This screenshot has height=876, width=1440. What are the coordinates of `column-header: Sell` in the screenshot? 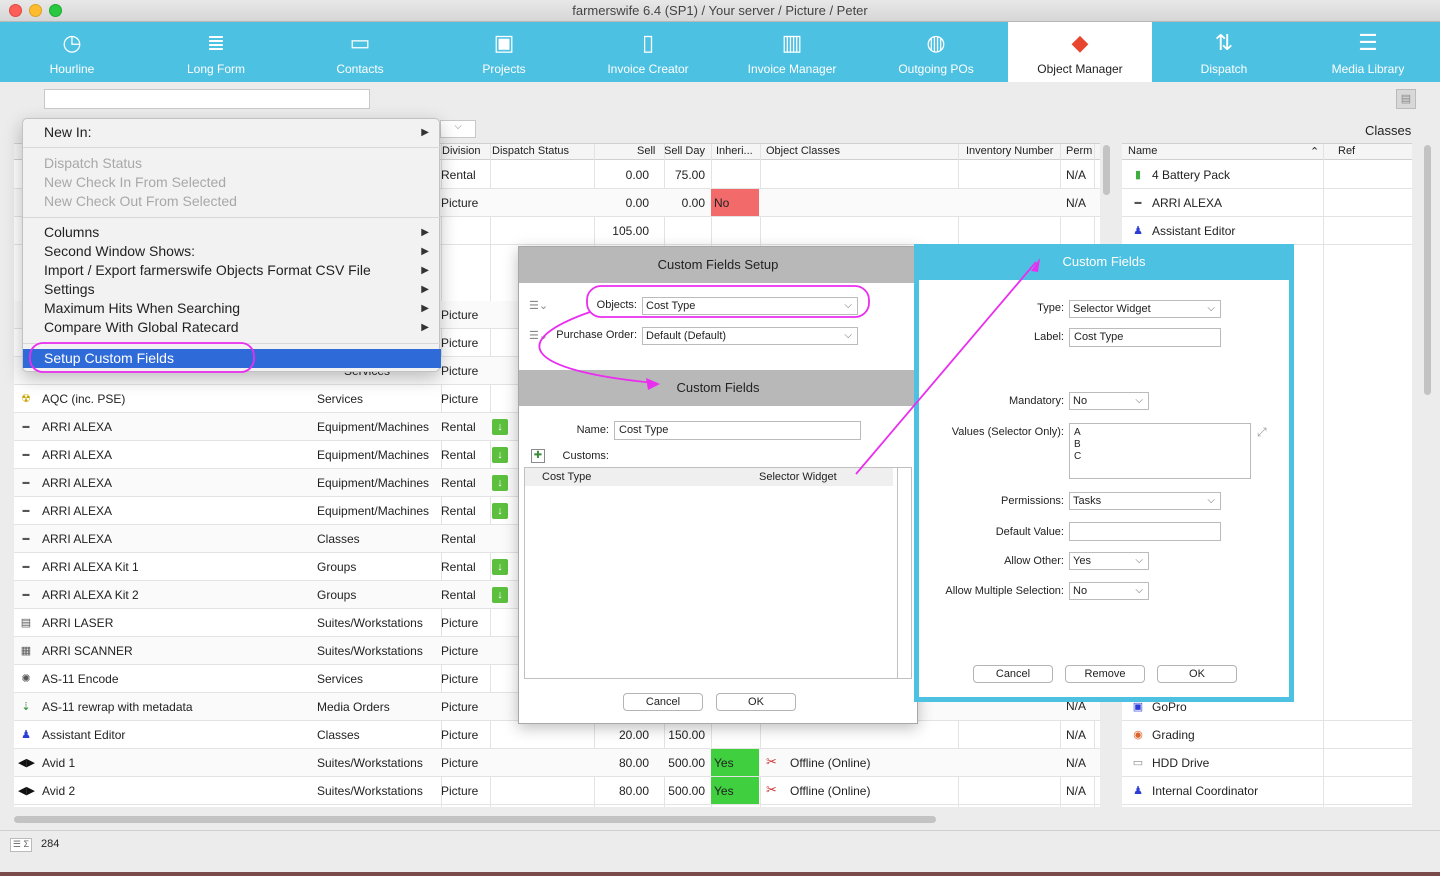 It's located at (646, 151).